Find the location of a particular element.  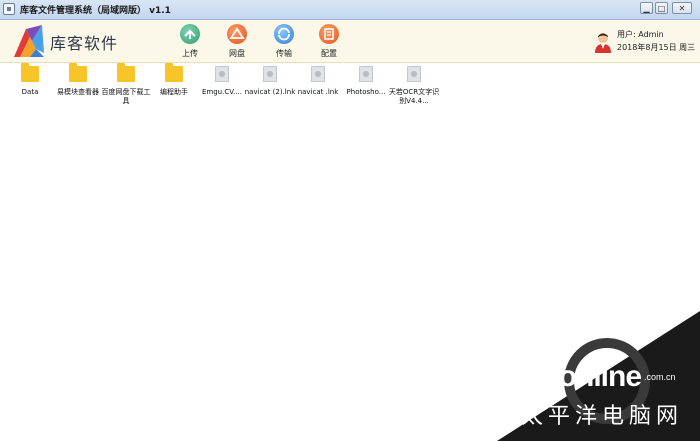

title-bar: 库客文件管理系统（局域网版） v1.1 ▁ □ ✕ is located at coordinates (350, 10).